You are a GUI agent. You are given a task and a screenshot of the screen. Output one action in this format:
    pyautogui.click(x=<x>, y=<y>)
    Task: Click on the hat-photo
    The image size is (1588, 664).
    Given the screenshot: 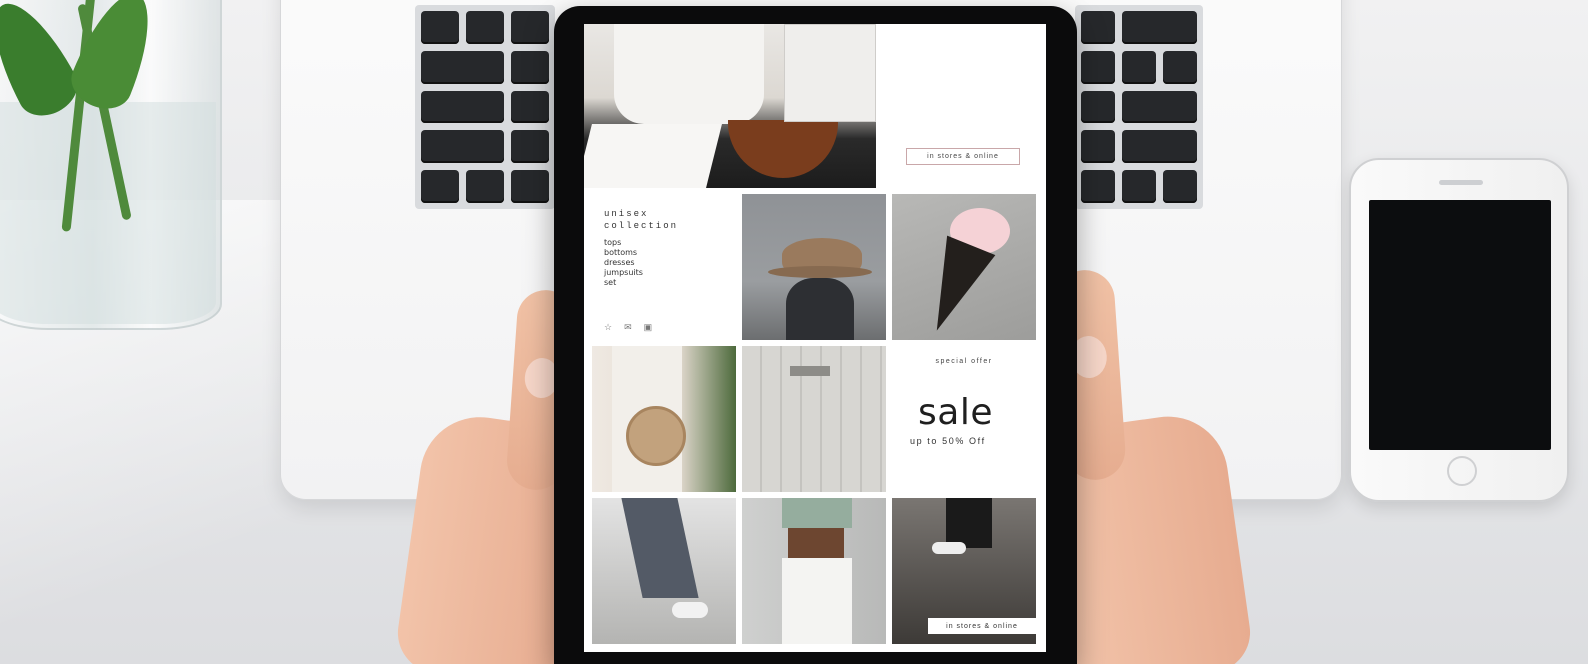 What is the action you would take?
    pyautogui.click(x=814, y=267)
    